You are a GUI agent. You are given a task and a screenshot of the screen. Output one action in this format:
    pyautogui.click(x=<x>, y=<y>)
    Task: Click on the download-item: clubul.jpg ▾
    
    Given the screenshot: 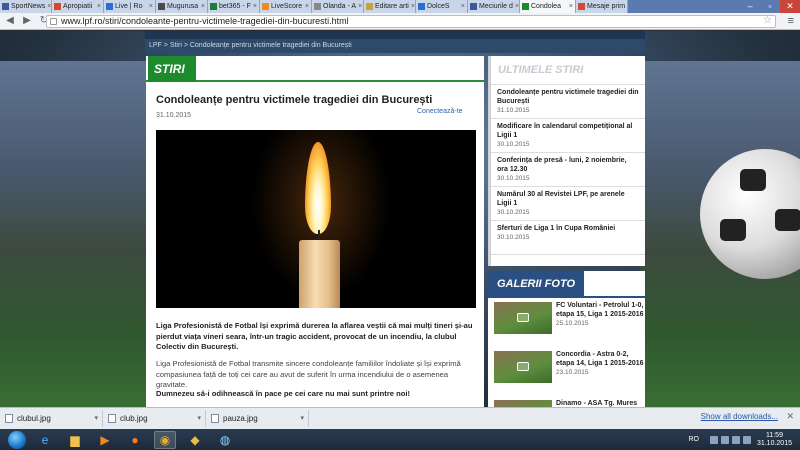 What is the action you would take?
    pyautogui.click(x=52, y=418)
    